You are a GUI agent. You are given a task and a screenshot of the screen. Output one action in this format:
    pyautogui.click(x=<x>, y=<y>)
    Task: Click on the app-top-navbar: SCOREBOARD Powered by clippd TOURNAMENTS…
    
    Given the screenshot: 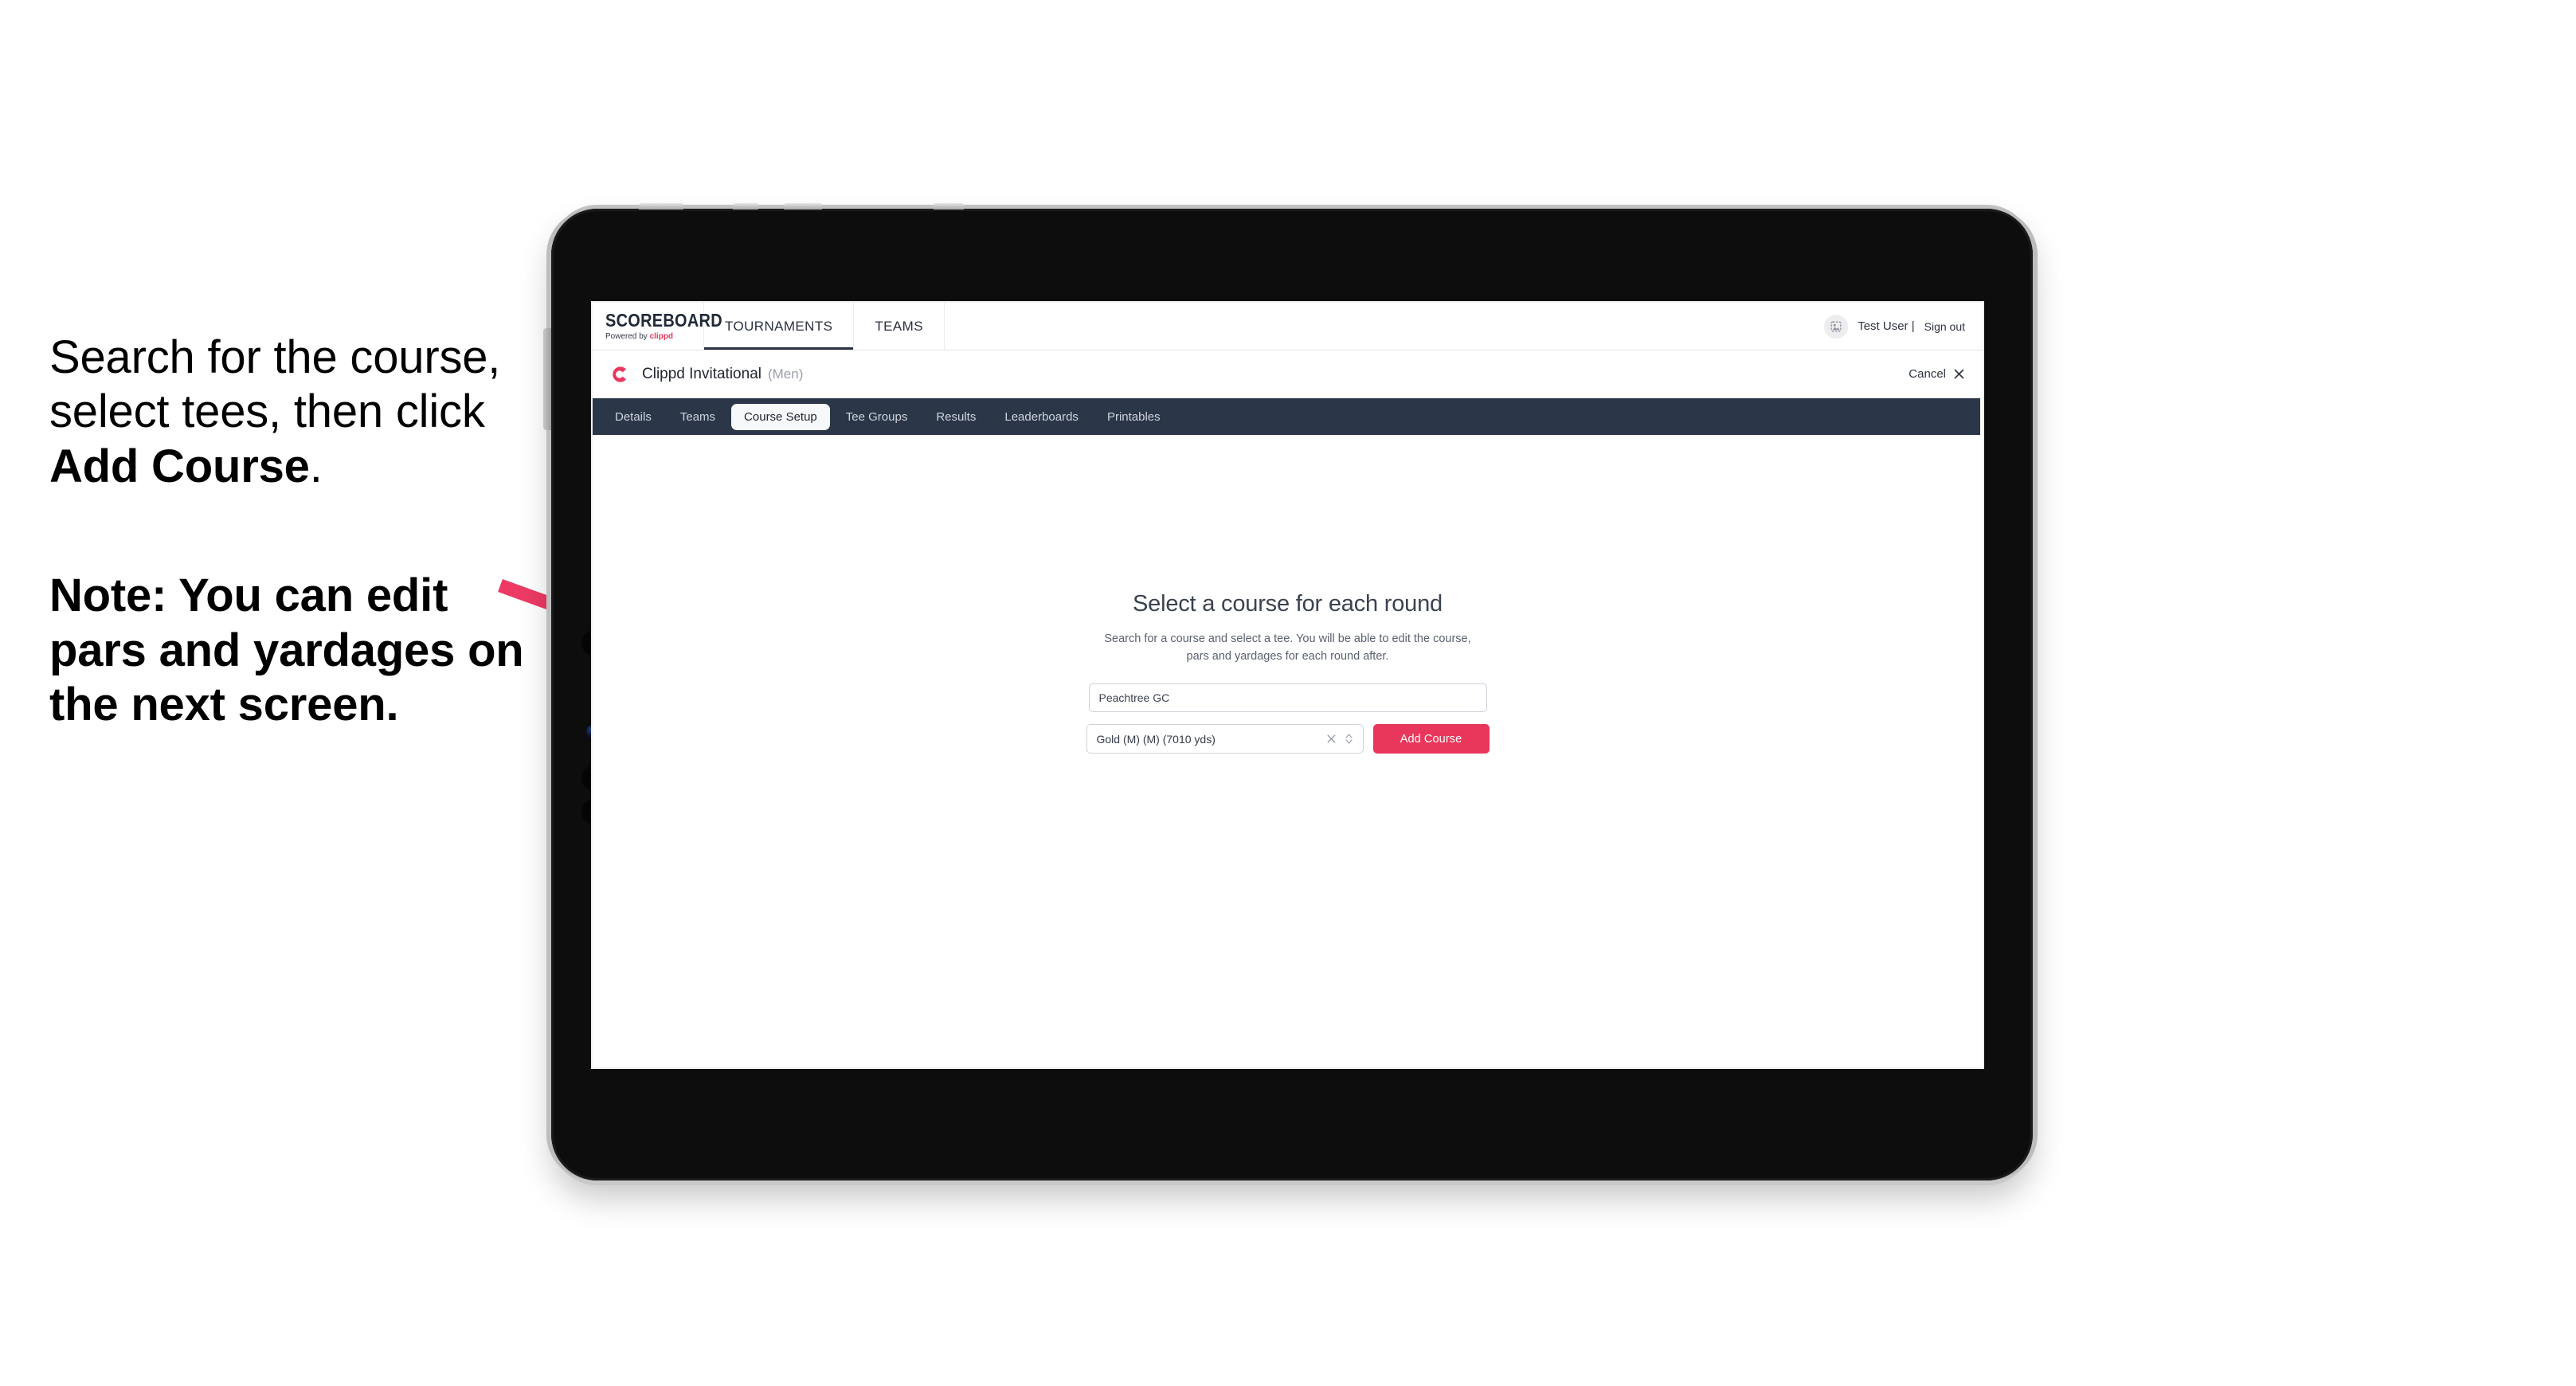 What is the action you would take?
    pyautogui.click(x=1288, y=326)
    